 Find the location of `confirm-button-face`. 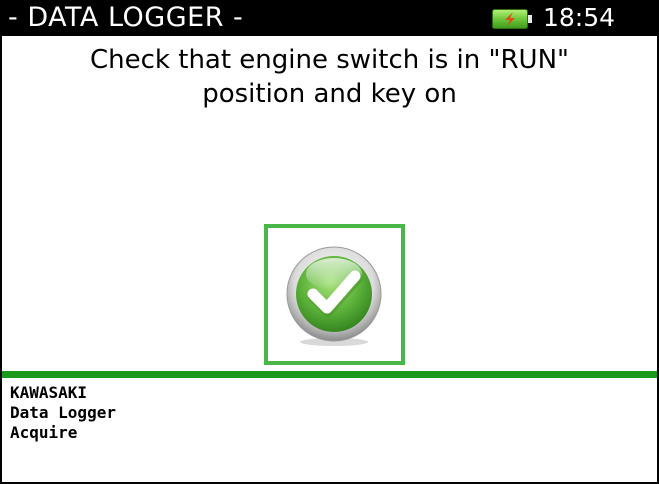

confirm-button-face is located at coordinates (334, 294).